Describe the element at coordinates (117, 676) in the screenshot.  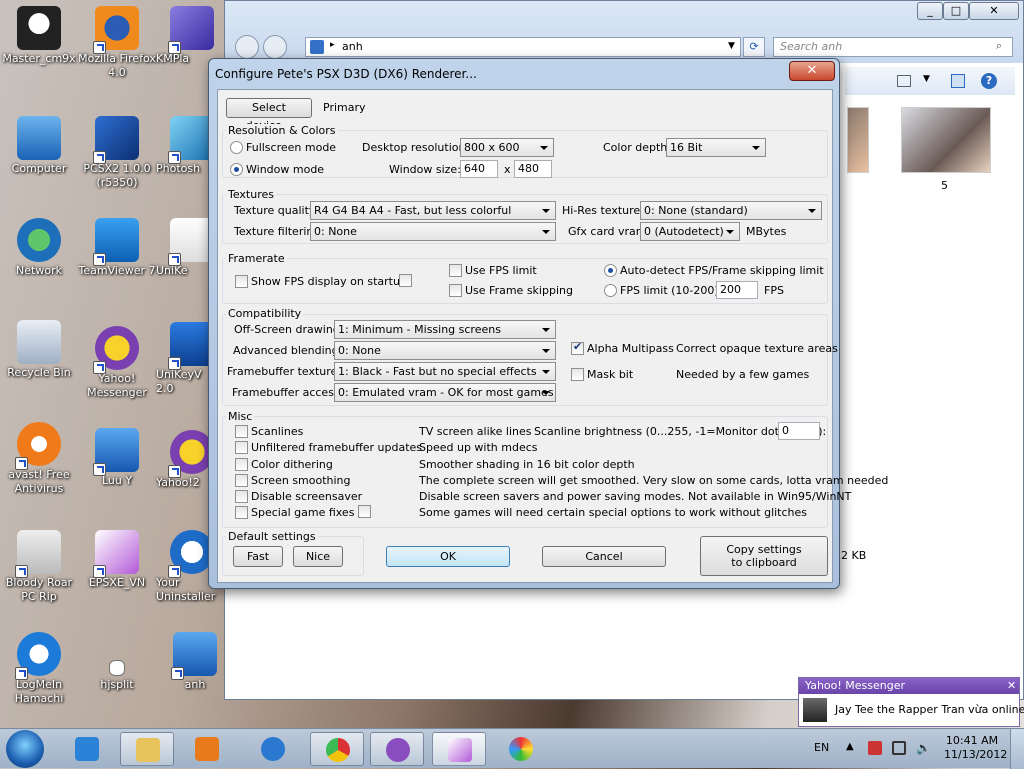
I see `desktop-icon-hjsplit: hjsplit` at that location.